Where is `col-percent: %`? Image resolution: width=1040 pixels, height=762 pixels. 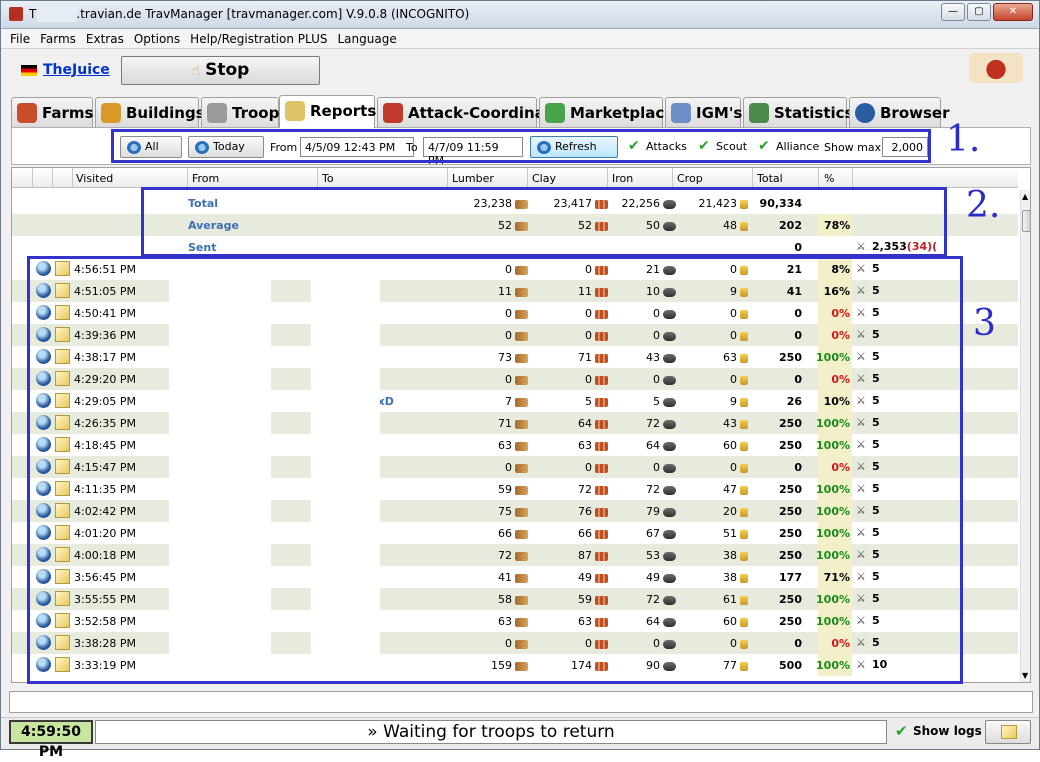 col-percent: % is located at coordinates (829, 178).